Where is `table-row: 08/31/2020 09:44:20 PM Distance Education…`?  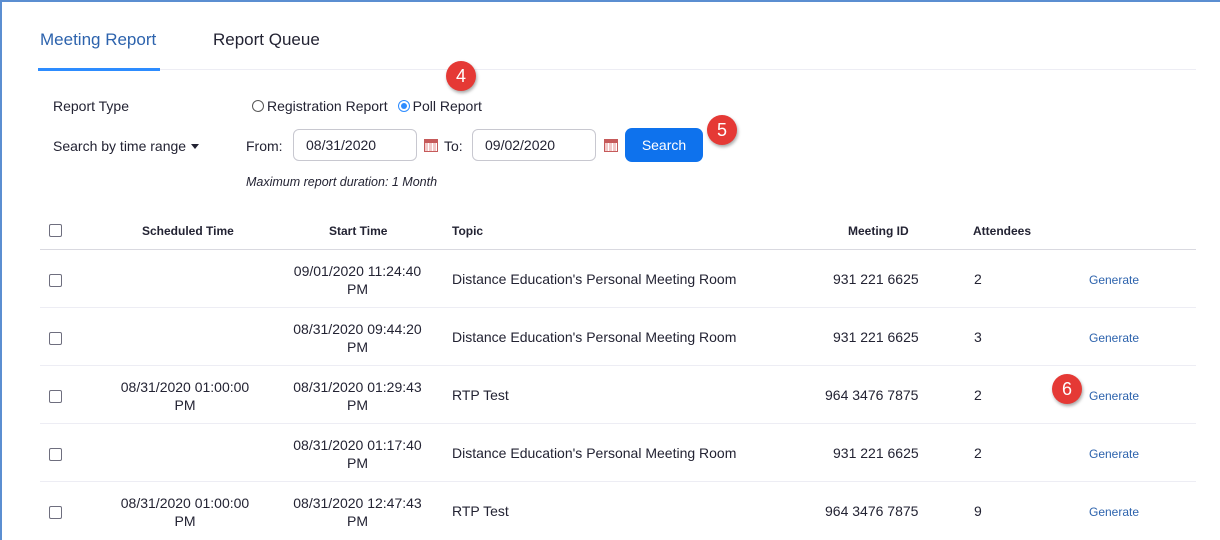 table-row: 08/31/2020 09:44:20 PM Distance Education… is located at coordinates (618, 337).